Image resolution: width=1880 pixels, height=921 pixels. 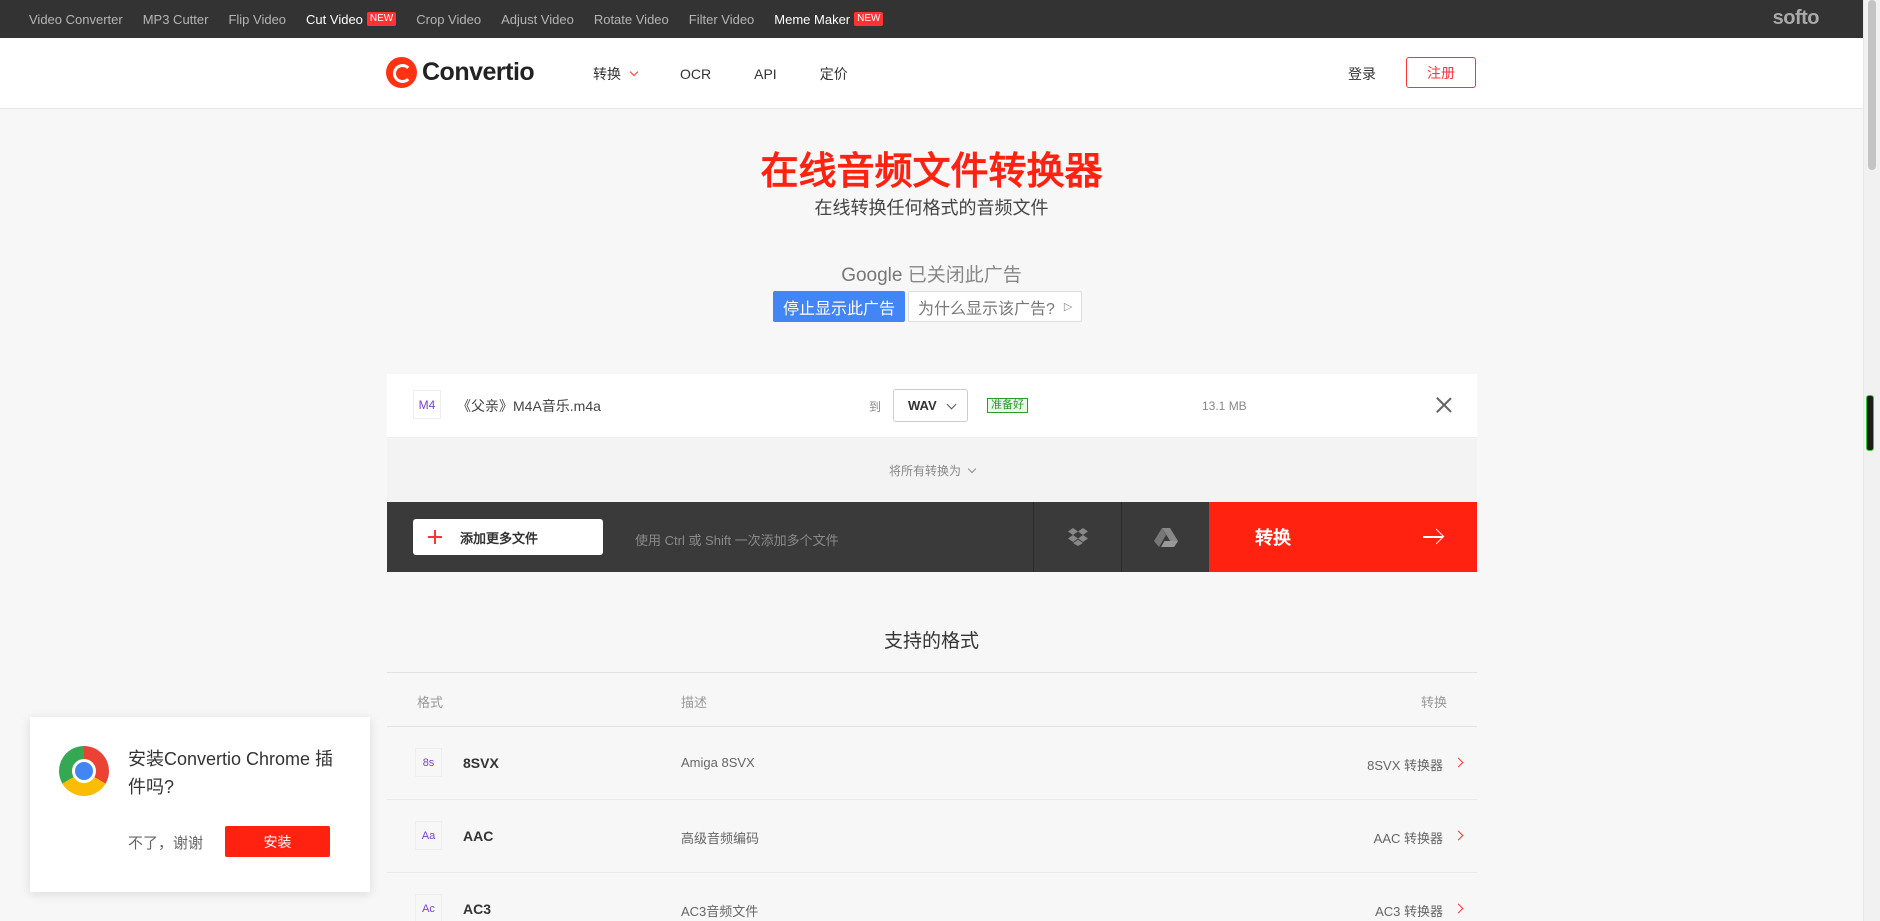 I want to click on format-description: Amiga 8SVX, so click(x=718, y=762).